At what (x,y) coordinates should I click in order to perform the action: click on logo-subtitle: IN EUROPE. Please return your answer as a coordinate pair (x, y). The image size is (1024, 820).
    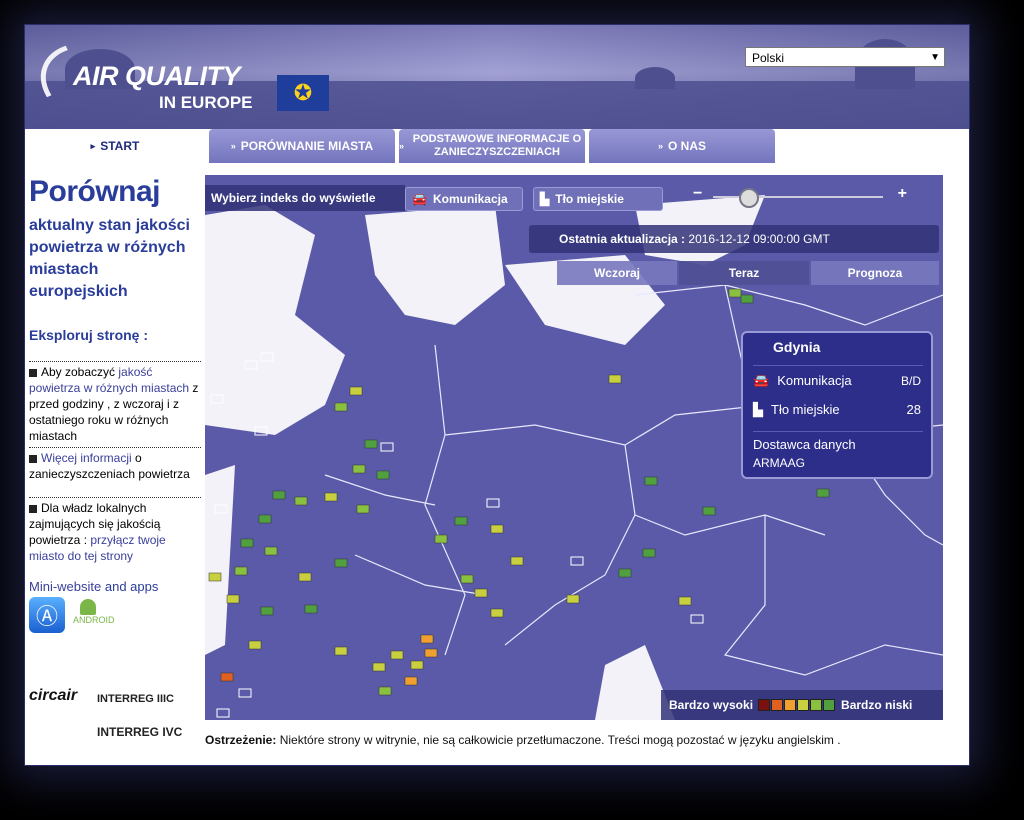
    Looking at the image, I should click on (206, 102).